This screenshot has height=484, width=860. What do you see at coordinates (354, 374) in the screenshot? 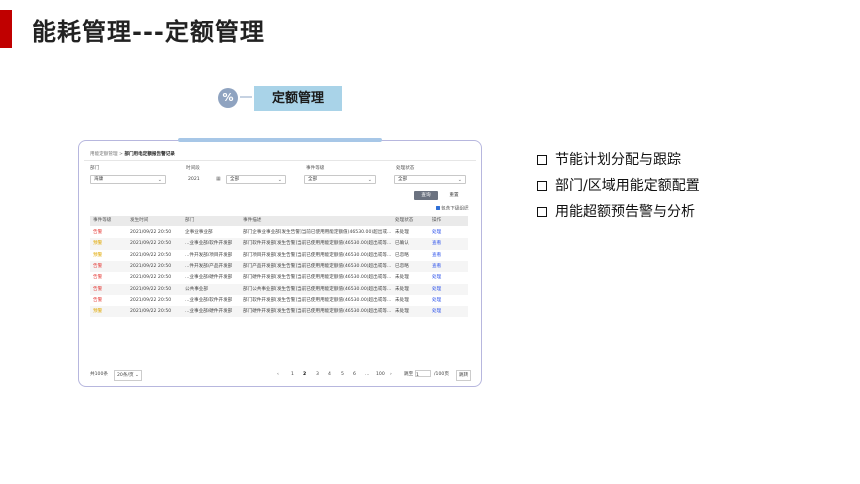
I see `page-link: 6` at bounding box center [354, 374].